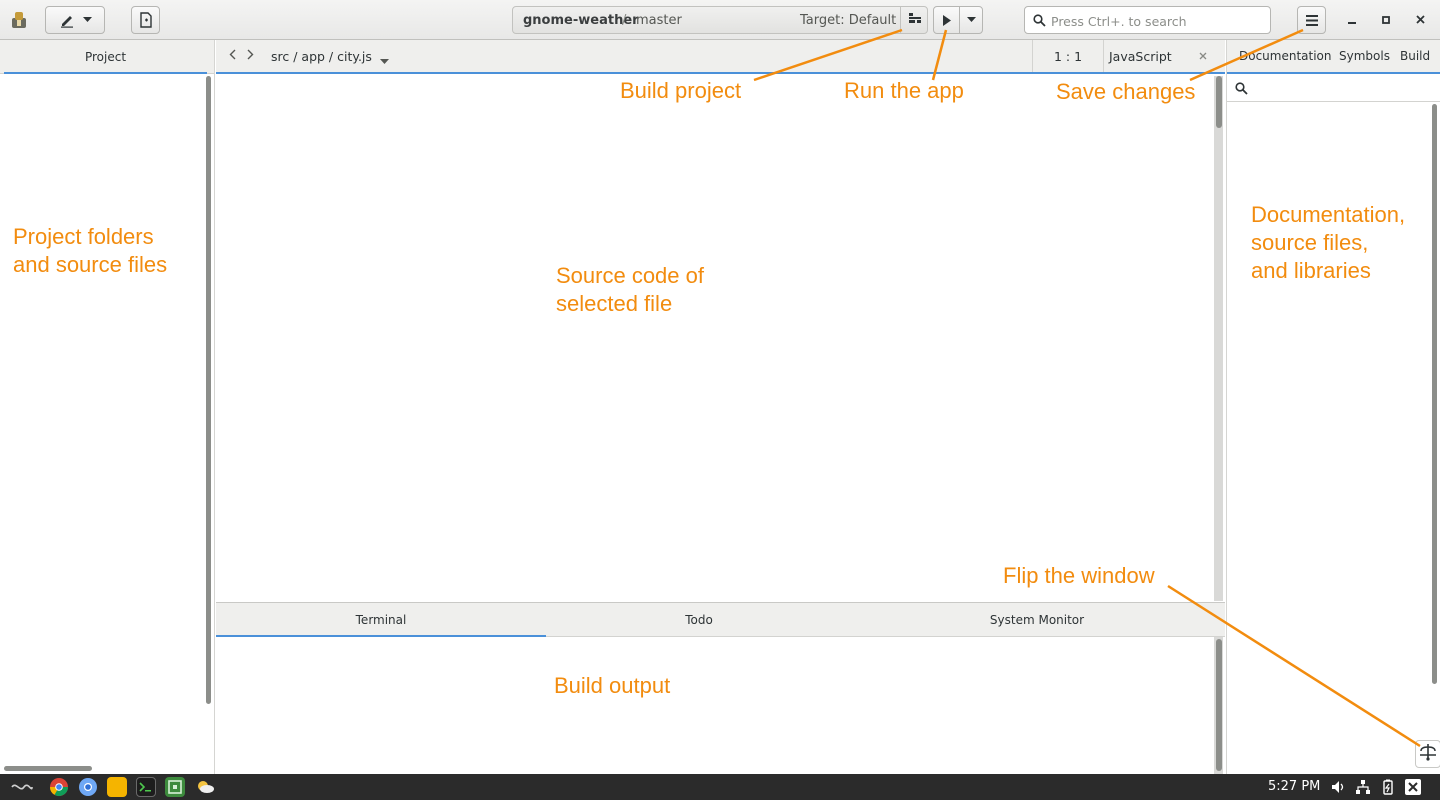 The height and width of the screenshot is (801, 1440). I want to click on tab-terminal: Terminal, so click(381, 620).